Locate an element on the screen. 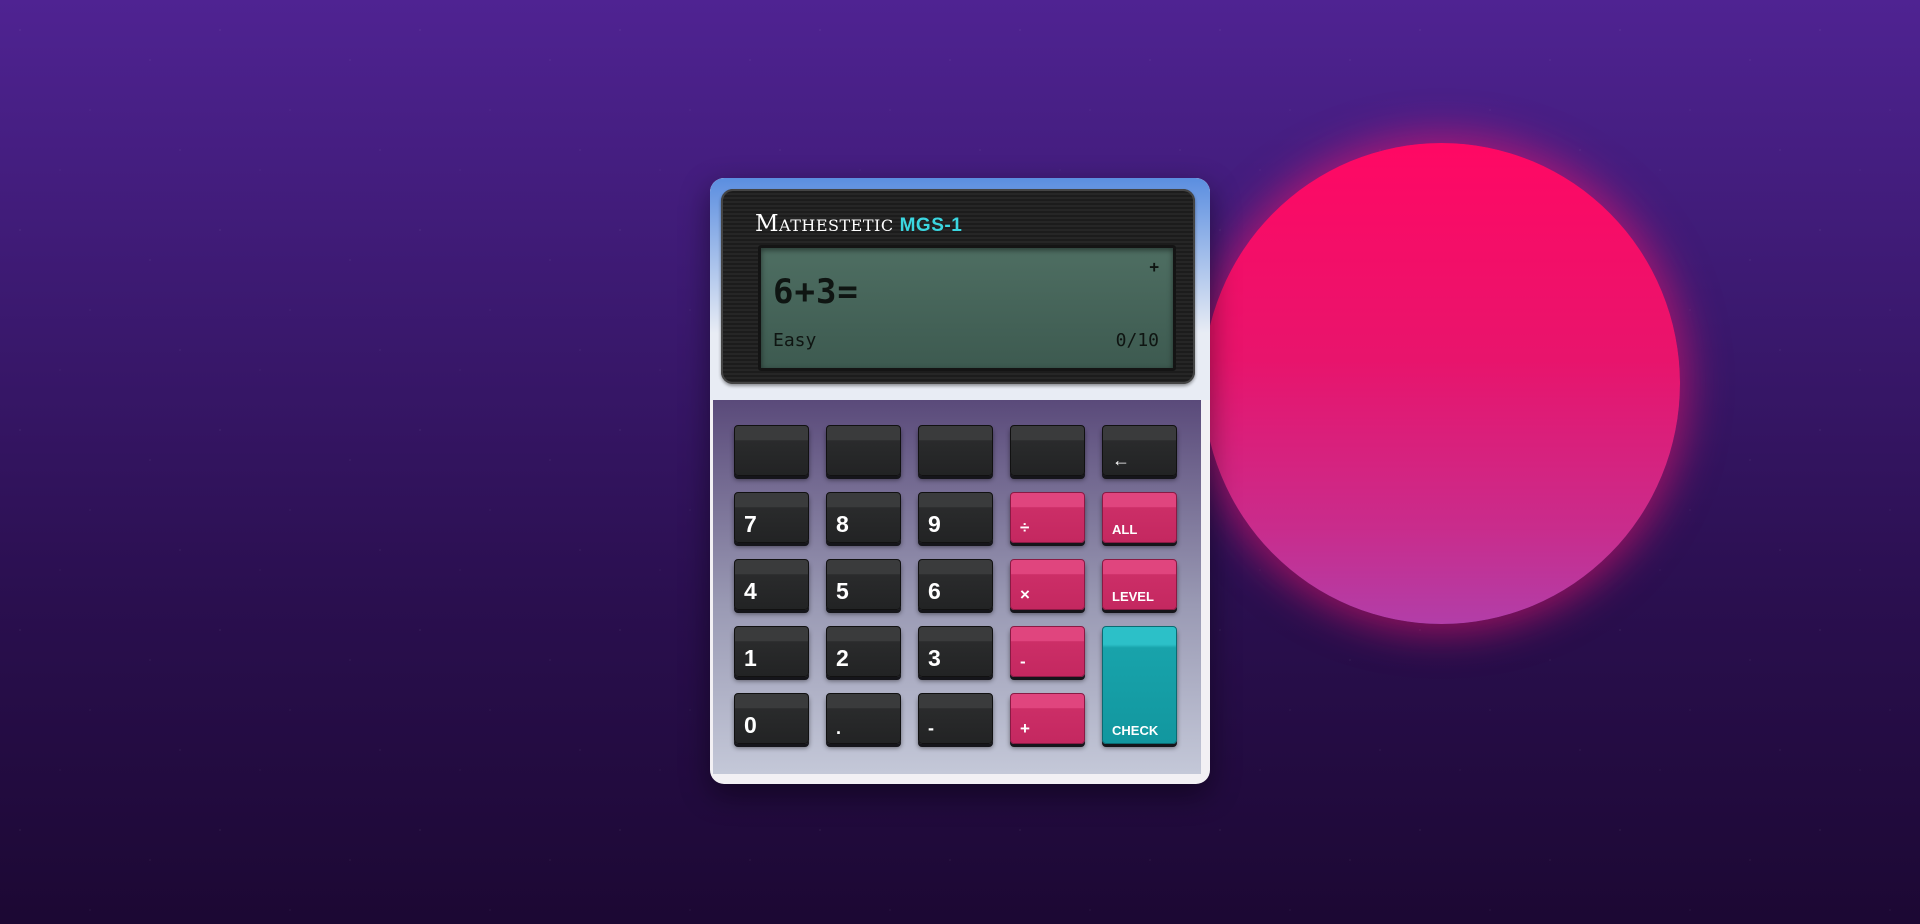 The height and width of the screenshot is (924, 1920). model-name: MGS-1 is located at coordinates (931, 225).